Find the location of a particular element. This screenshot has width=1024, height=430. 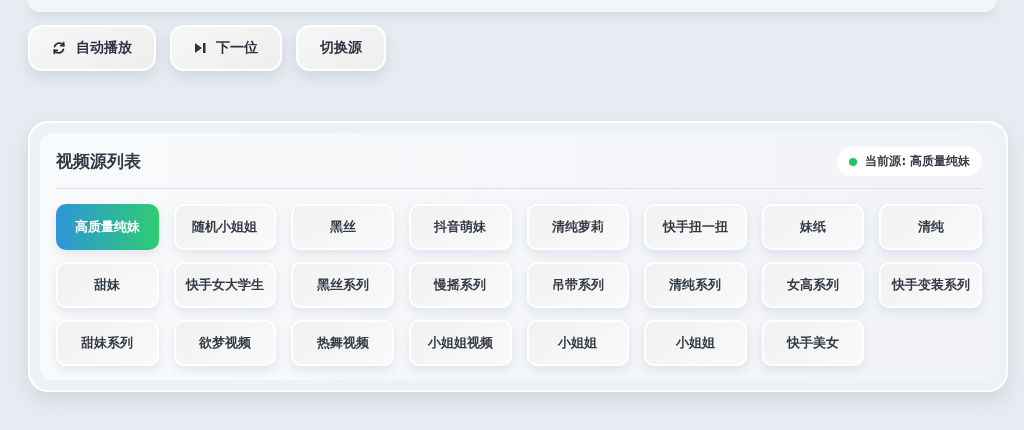

source-button: 甜妹 is located at coordinates (107, 285).